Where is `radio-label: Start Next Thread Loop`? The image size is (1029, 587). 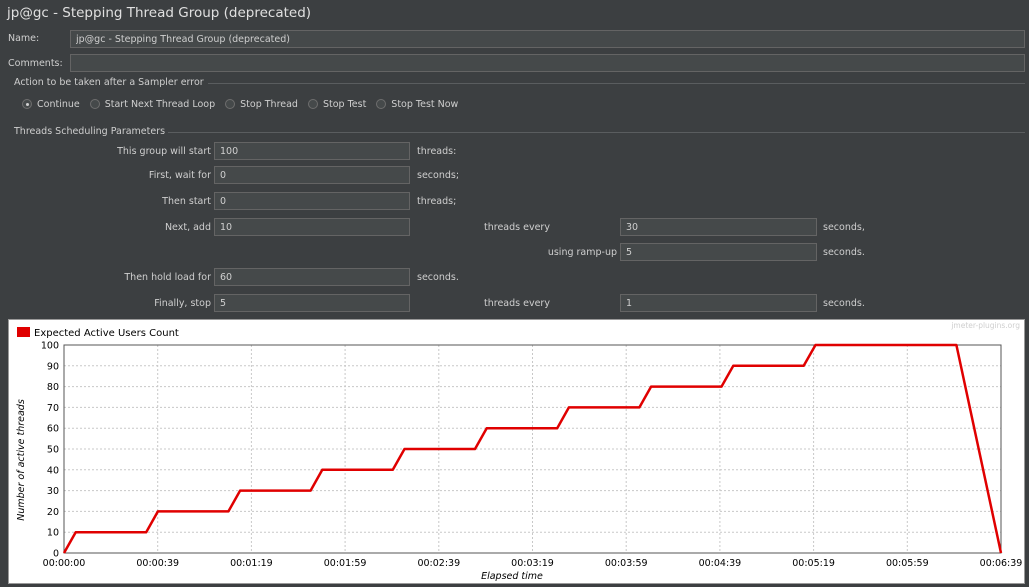 radio-label: Start Next Thread Loop is located at coordinates (160, 104).